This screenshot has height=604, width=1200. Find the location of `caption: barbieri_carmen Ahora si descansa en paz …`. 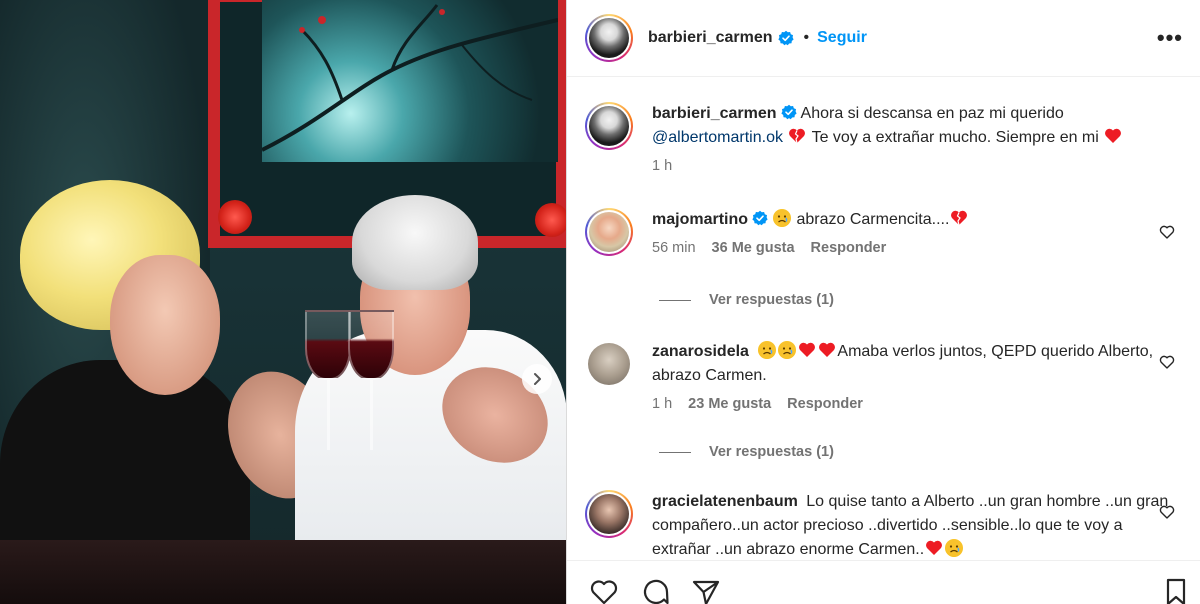

caption: barbieri_carmen Ahora si descansa en paz … is located at coordinates (885, 138).